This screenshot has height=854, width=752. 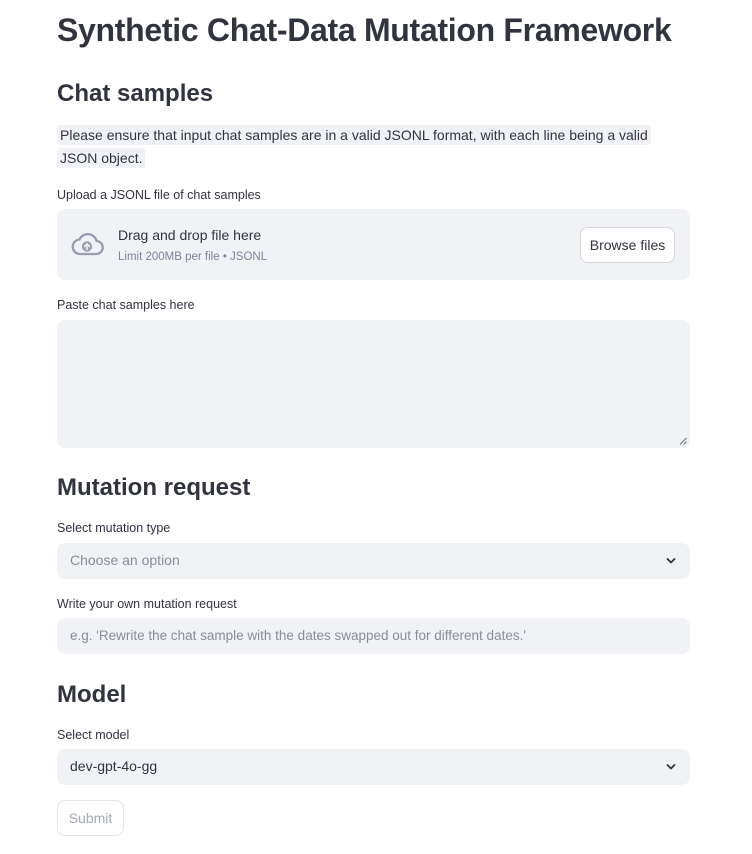 I want to click on model-heading: Model, so click(x=92, y=694).